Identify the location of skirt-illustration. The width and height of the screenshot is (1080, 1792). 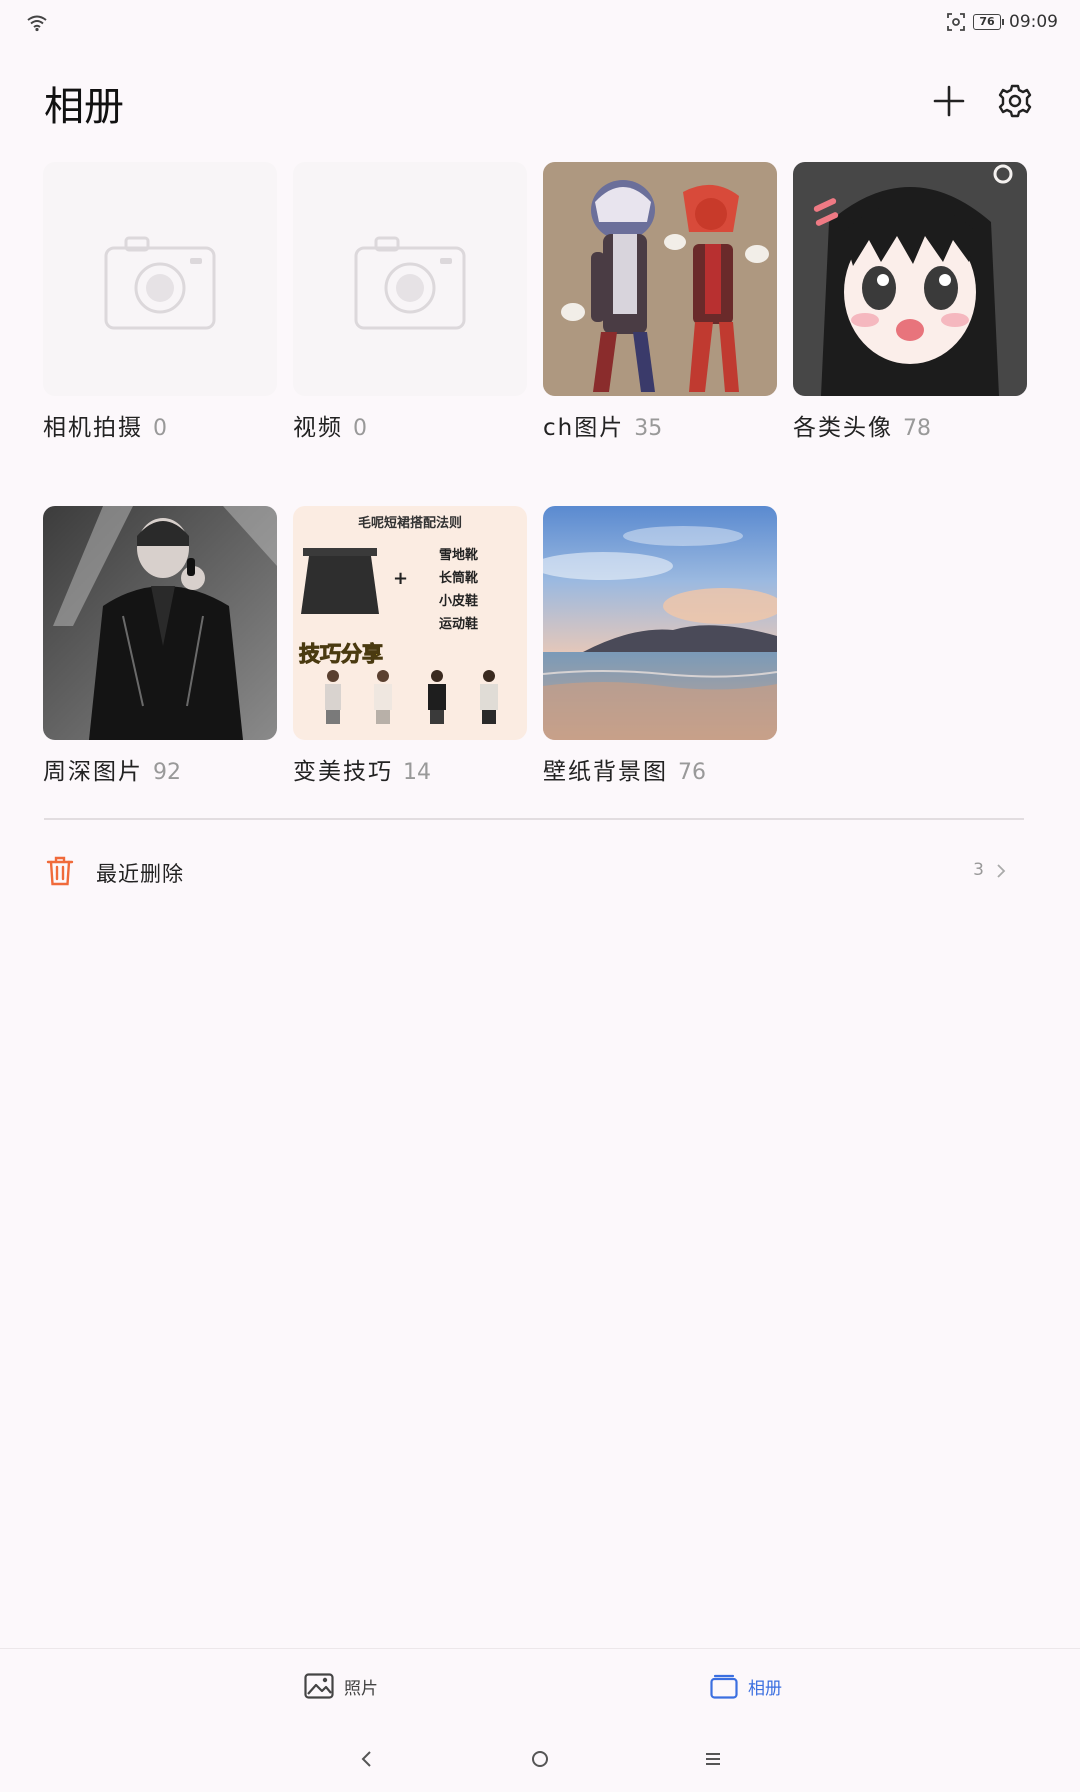
(340, 581).